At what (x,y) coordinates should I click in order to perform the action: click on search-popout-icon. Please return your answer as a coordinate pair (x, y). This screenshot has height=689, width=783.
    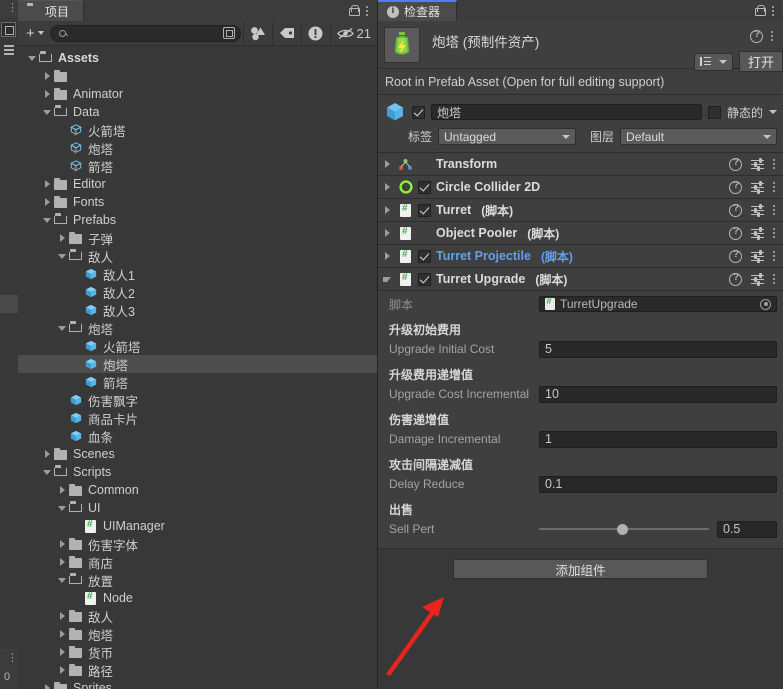
    Looking at the image, I should click on (228, 33).